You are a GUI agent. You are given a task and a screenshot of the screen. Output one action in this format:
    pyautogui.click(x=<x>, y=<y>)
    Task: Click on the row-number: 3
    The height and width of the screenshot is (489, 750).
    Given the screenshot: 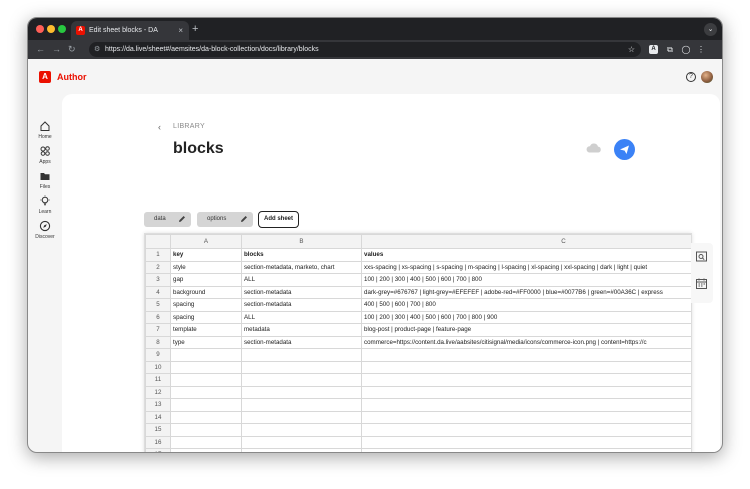 What is the action you would take?
    pyautogui.click(x=158, y=280)
    